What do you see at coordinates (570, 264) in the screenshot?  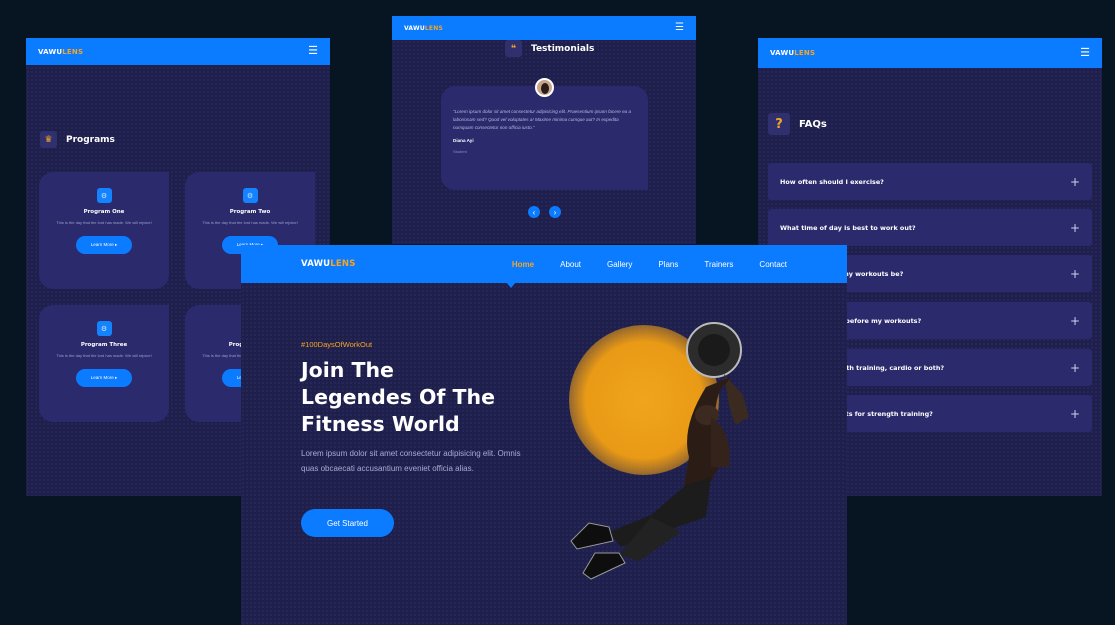 I see `nav-about: About` at bounding box center [570, 264].